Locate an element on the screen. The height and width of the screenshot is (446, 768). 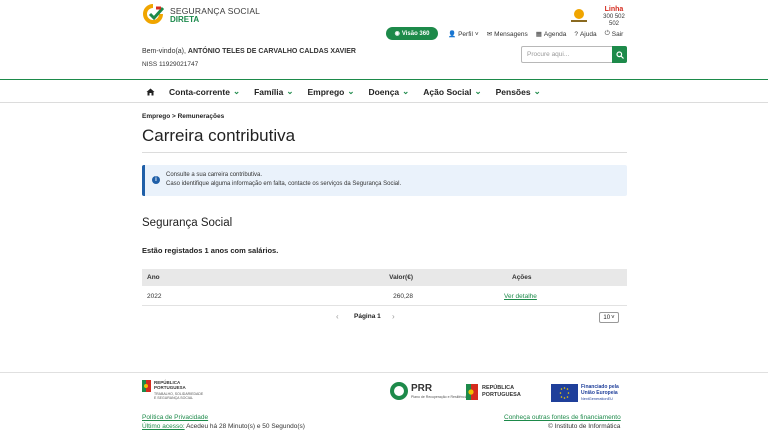
mensagens-label: Mensagens is located at coordinates (511, 34).